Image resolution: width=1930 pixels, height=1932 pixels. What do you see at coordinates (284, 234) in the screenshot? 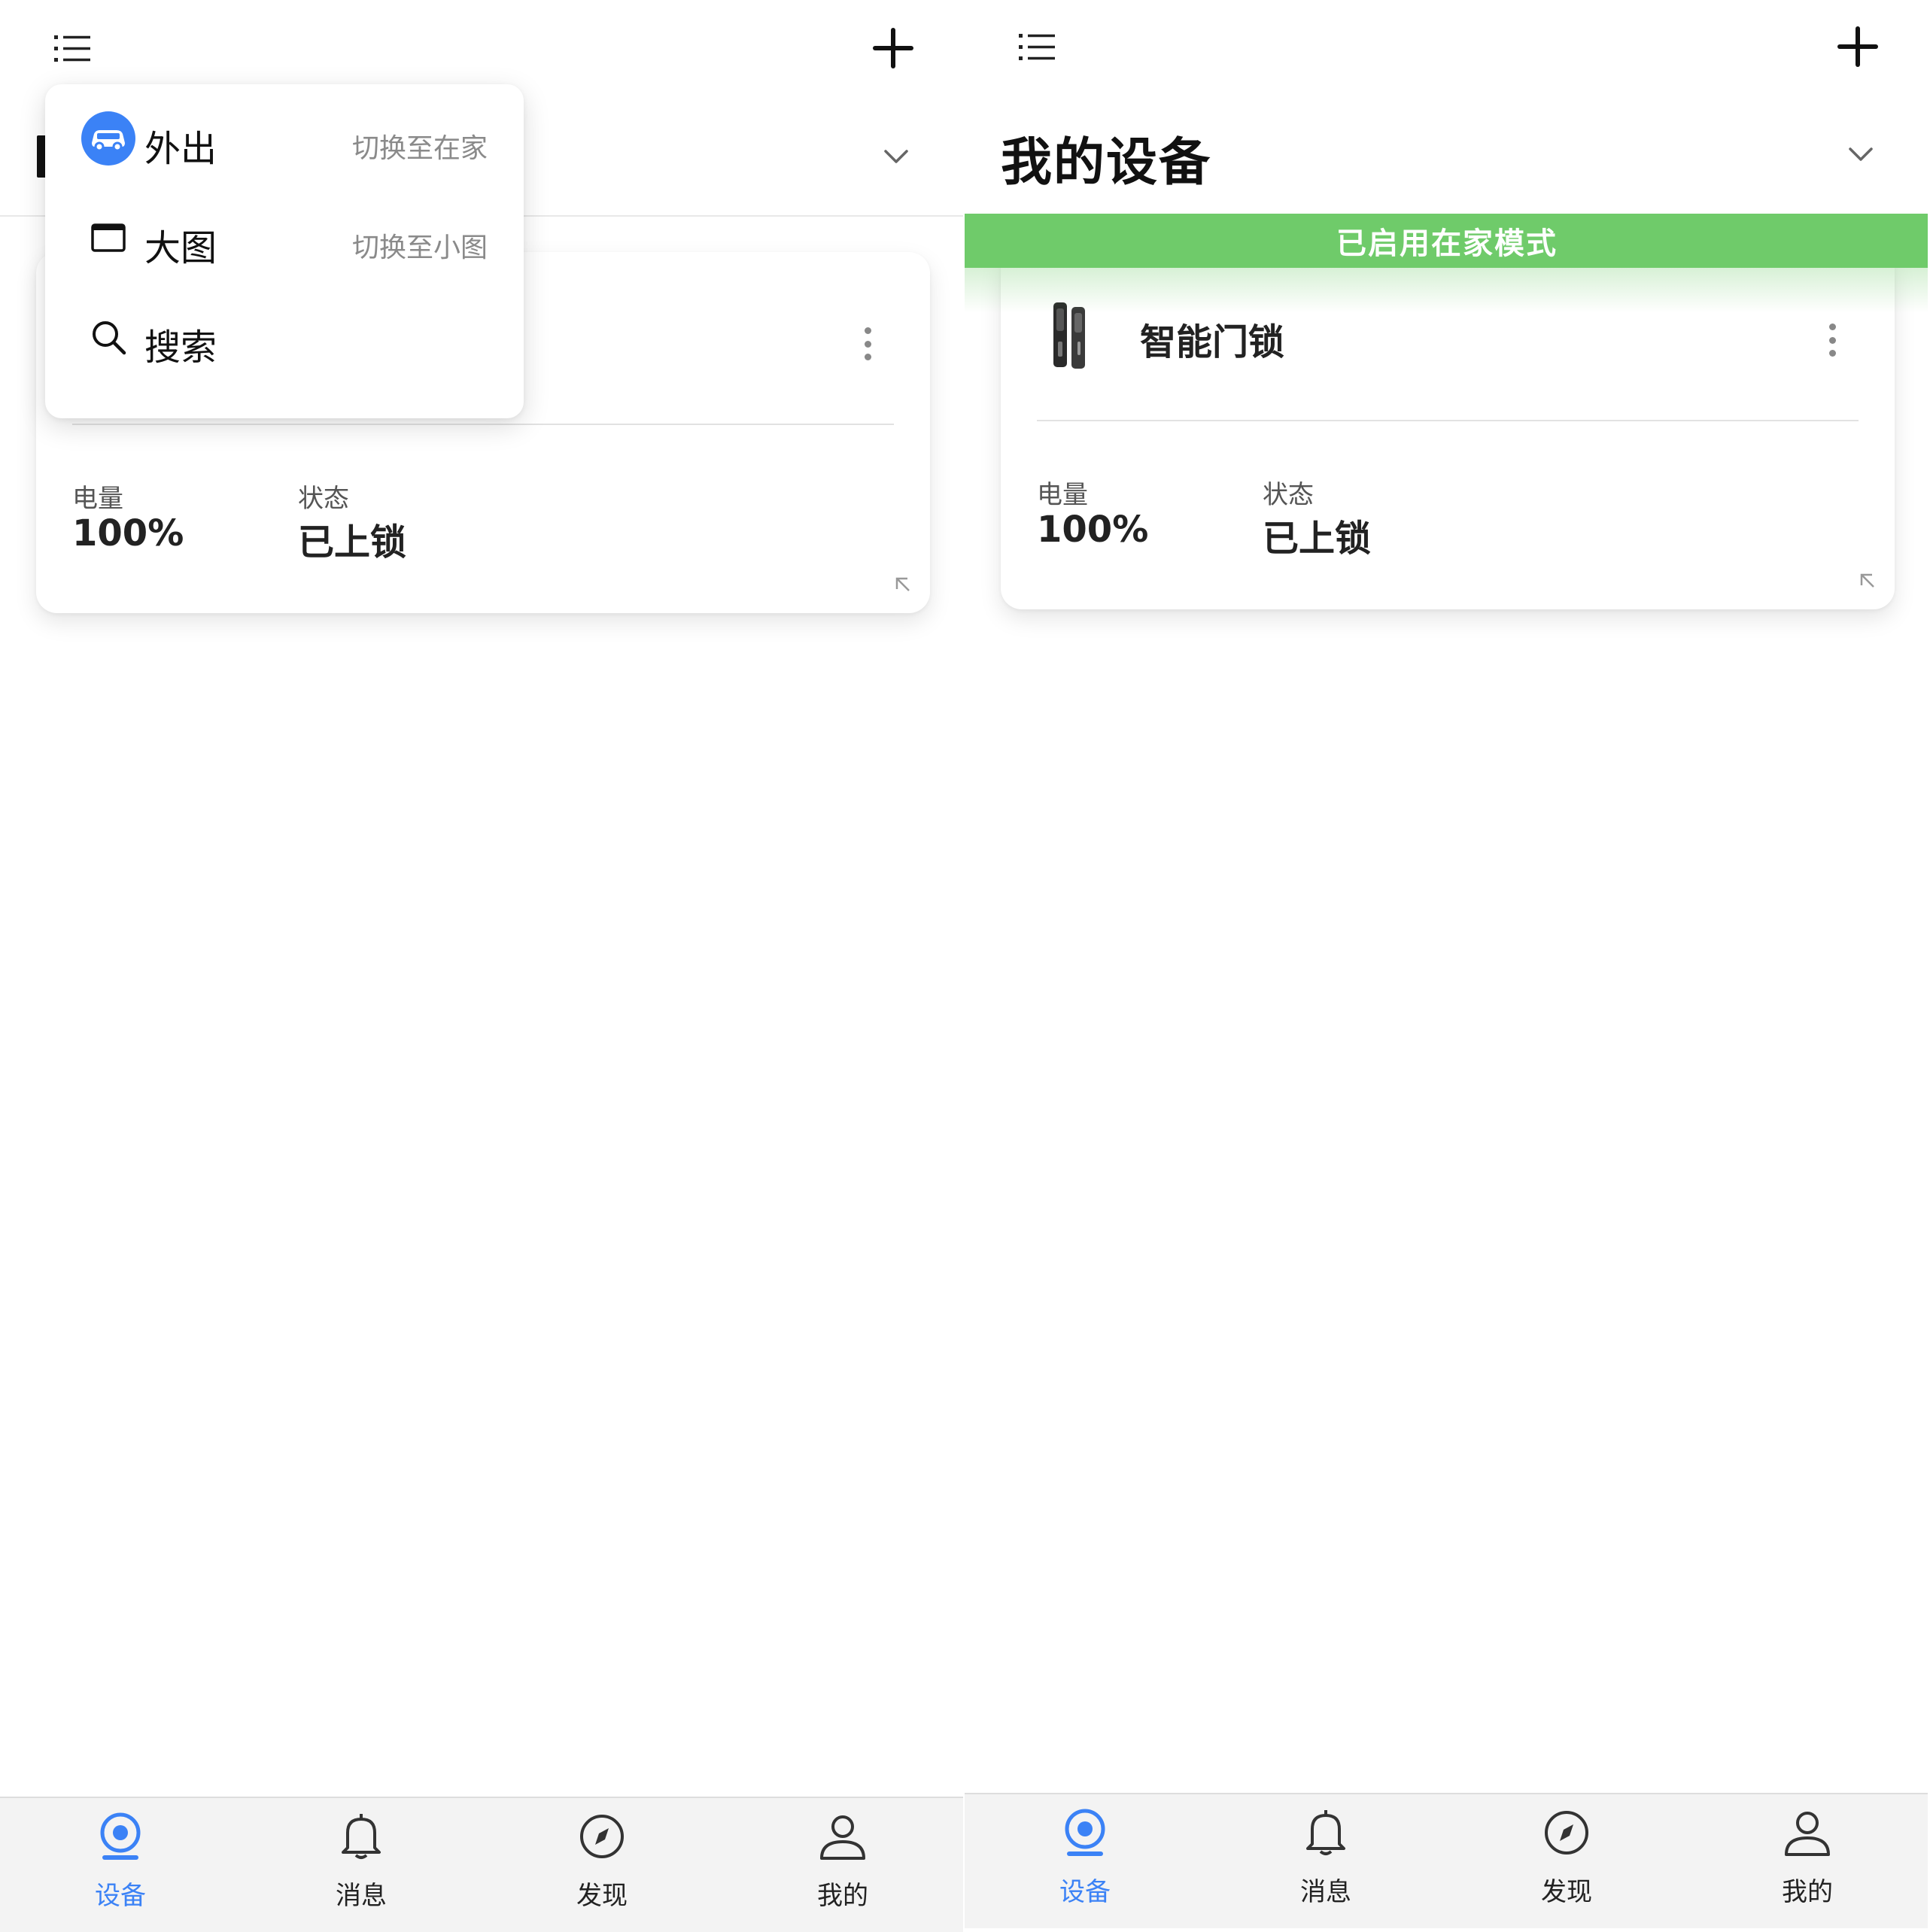
I see `menu-item-large-view: 大图 切换至小图` at bounding box center [284, 234].